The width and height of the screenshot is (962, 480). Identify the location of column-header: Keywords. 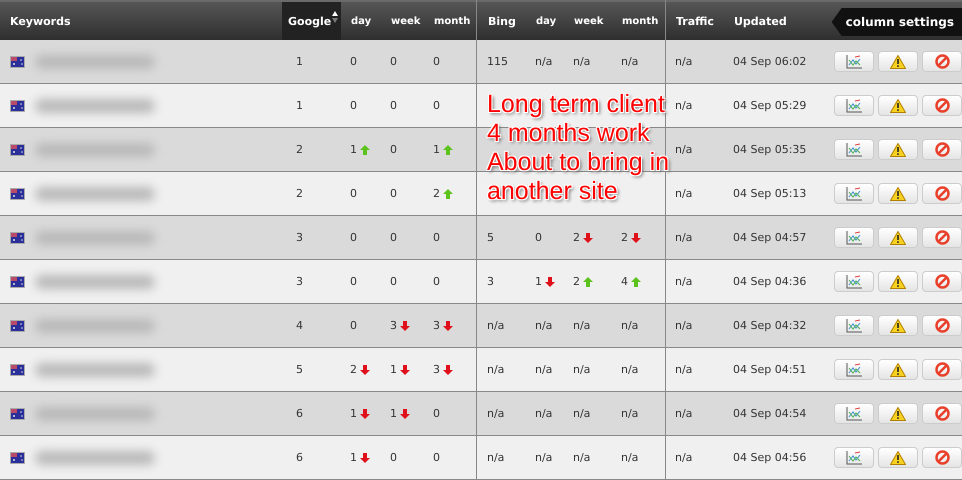
(141, 21).